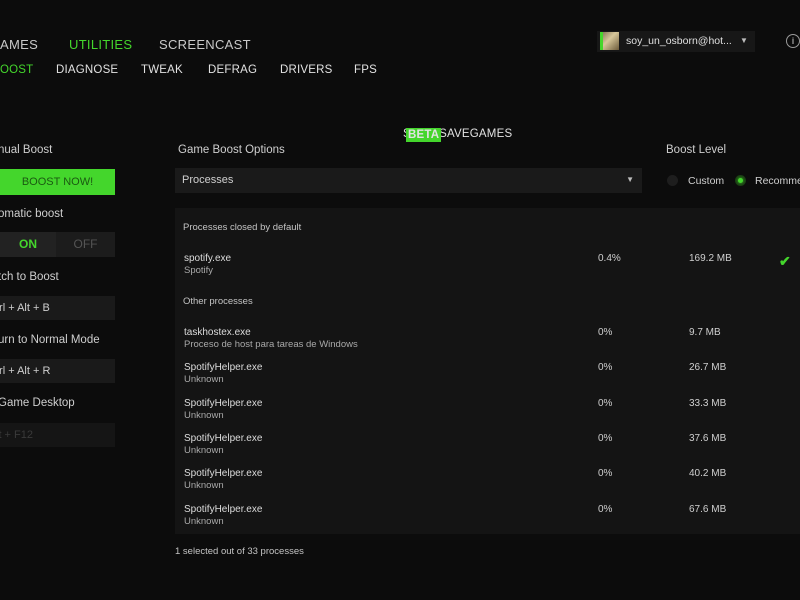 The height and width of the screenshot is (600, 800). What do you see at coordinates (87, 70) in the screenshot?
I see `subtab-diagnose: DIAGNOSE` at bounding box center [87, 70].